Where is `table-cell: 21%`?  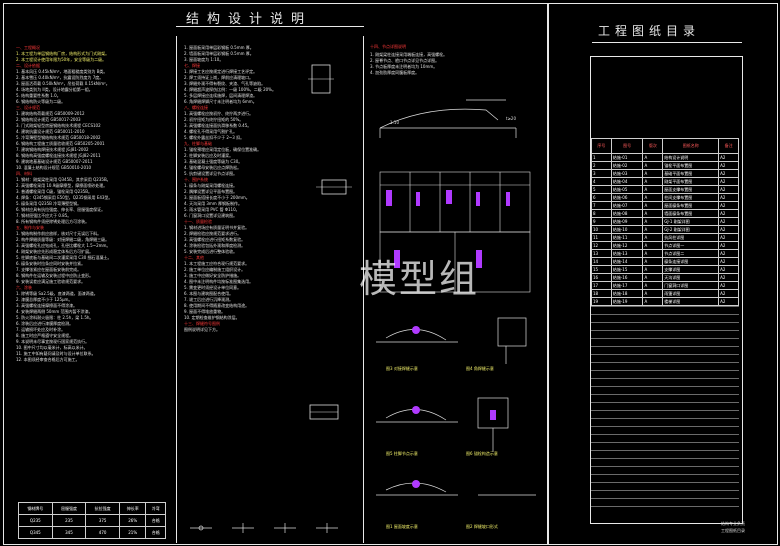
table-cell: 21% is located at coordinates (132, 532).